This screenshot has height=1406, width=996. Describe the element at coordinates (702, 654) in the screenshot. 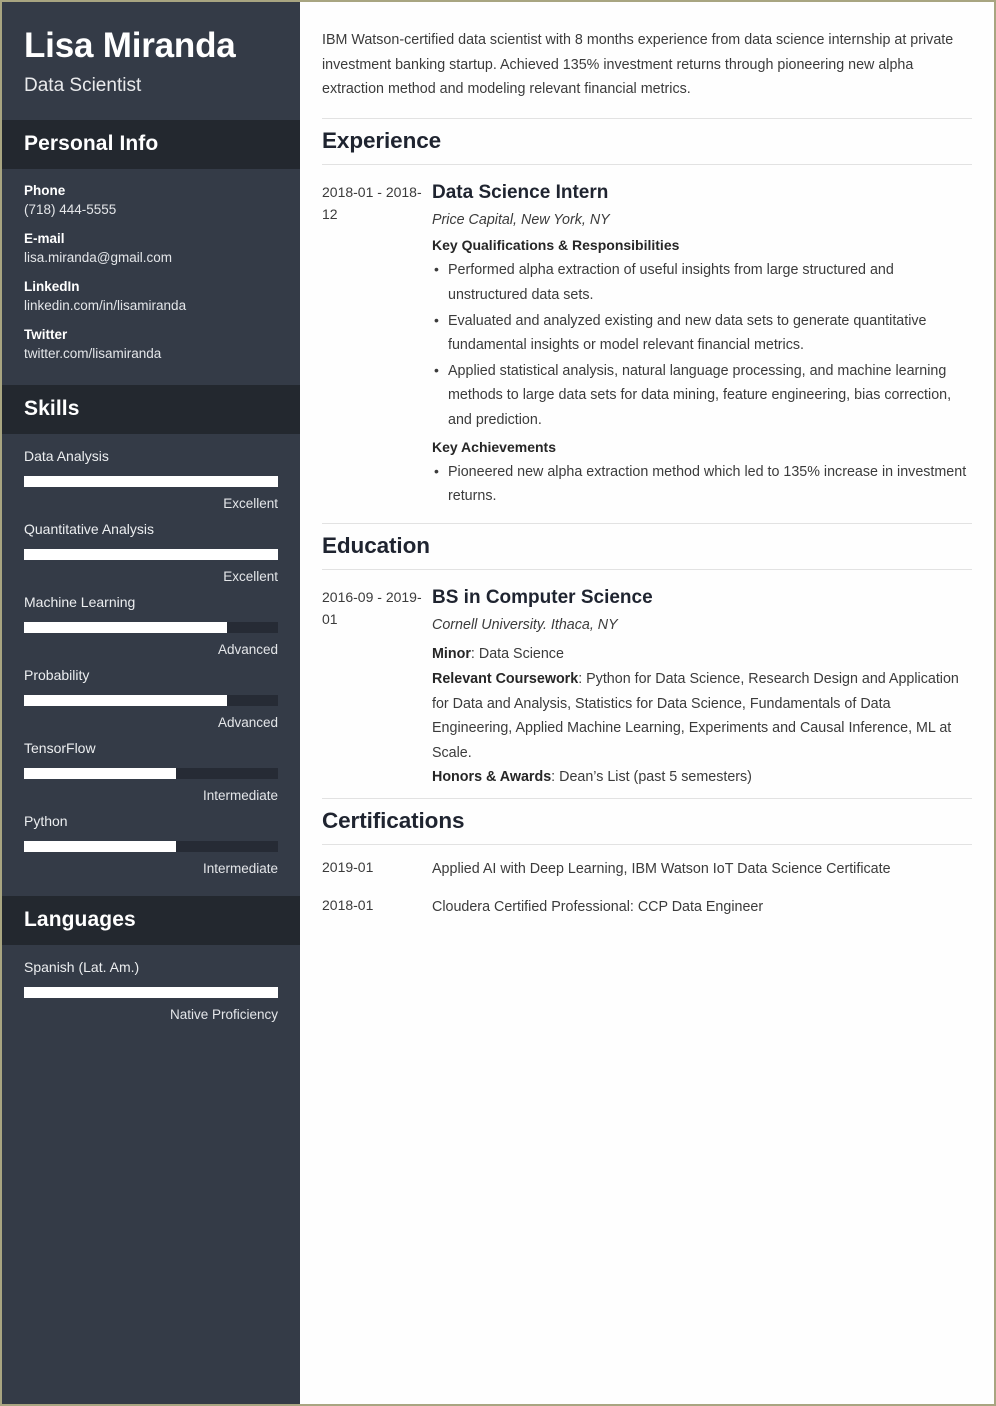

I see `education-minor: Minor: Data Science` at that location.